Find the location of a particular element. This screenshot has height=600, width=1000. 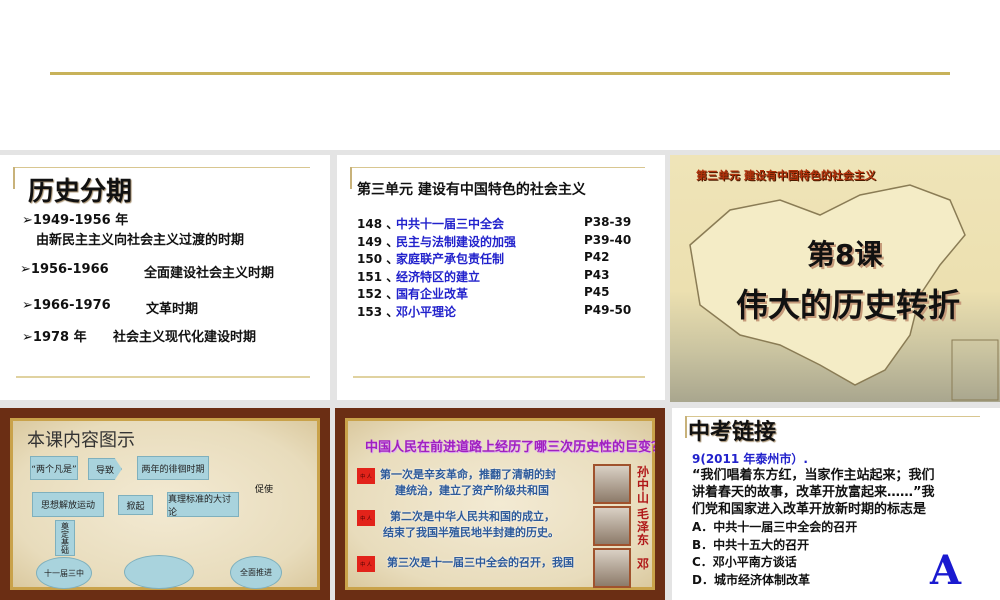

lesson-topic: 民主与法制建设的加强 is located at coordinates (456, 241).